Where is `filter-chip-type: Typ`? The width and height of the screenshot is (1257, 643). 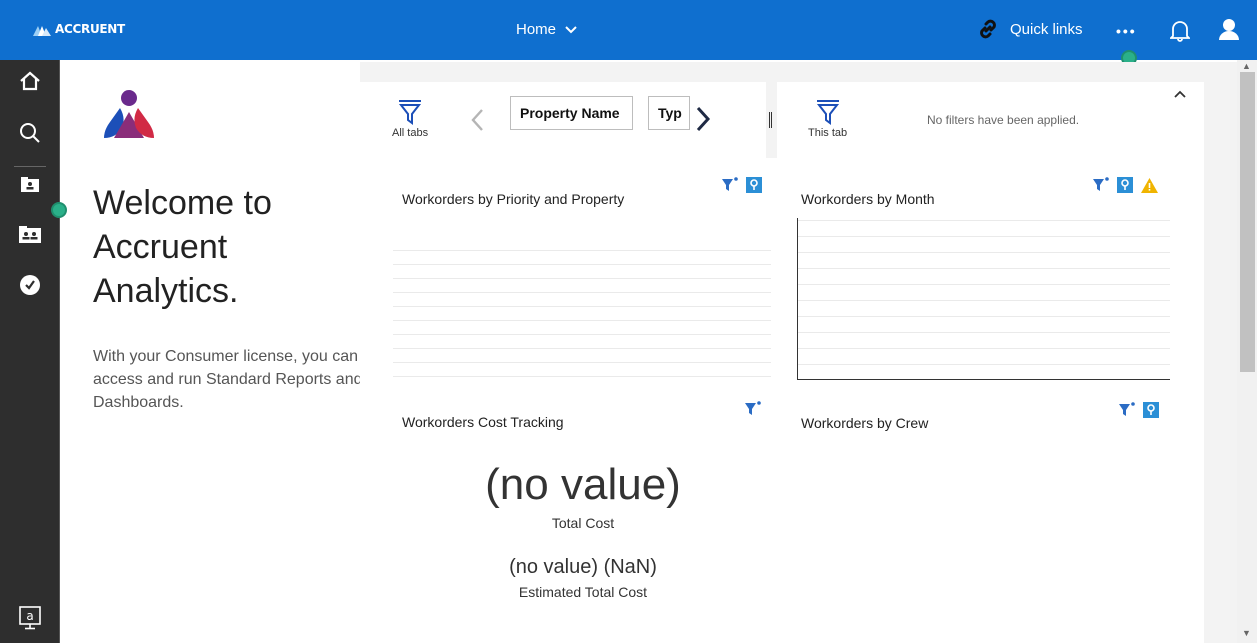
filter-chip-type: Typ is located at coordinates (669, 113).